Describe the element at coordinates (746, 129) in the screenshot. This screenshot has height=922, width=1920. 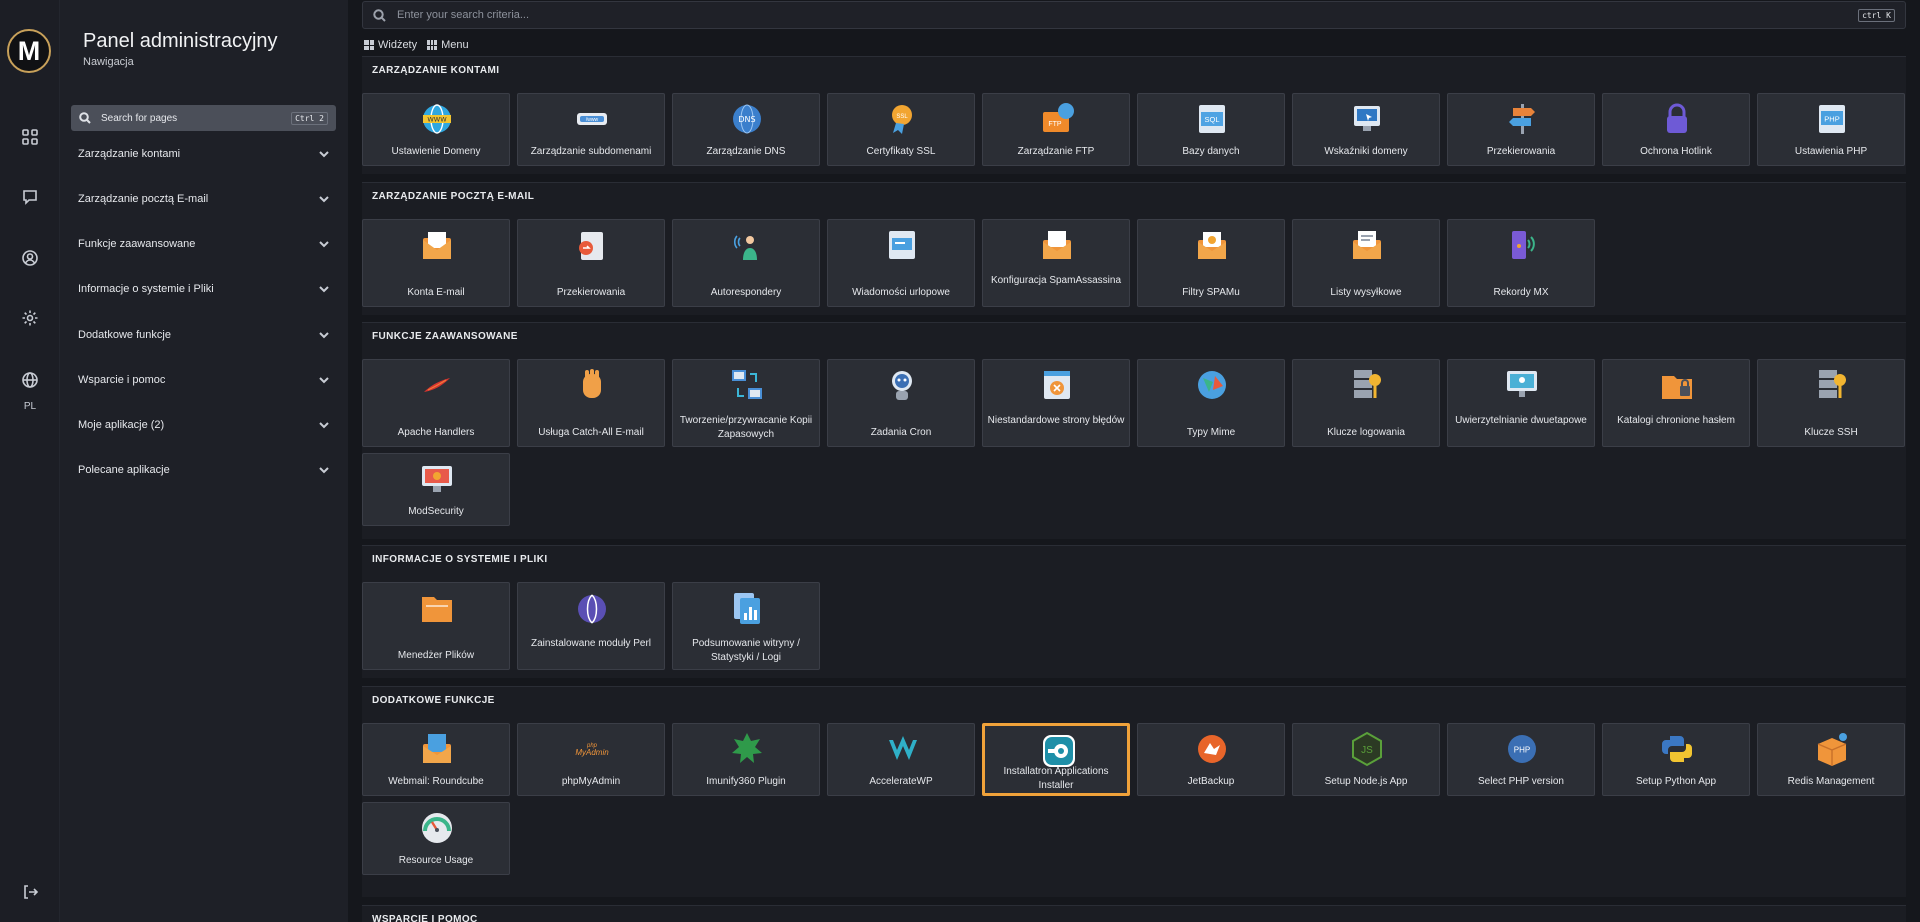
I see `feature-tile: DNS Zarządzanie DNS` at that location.